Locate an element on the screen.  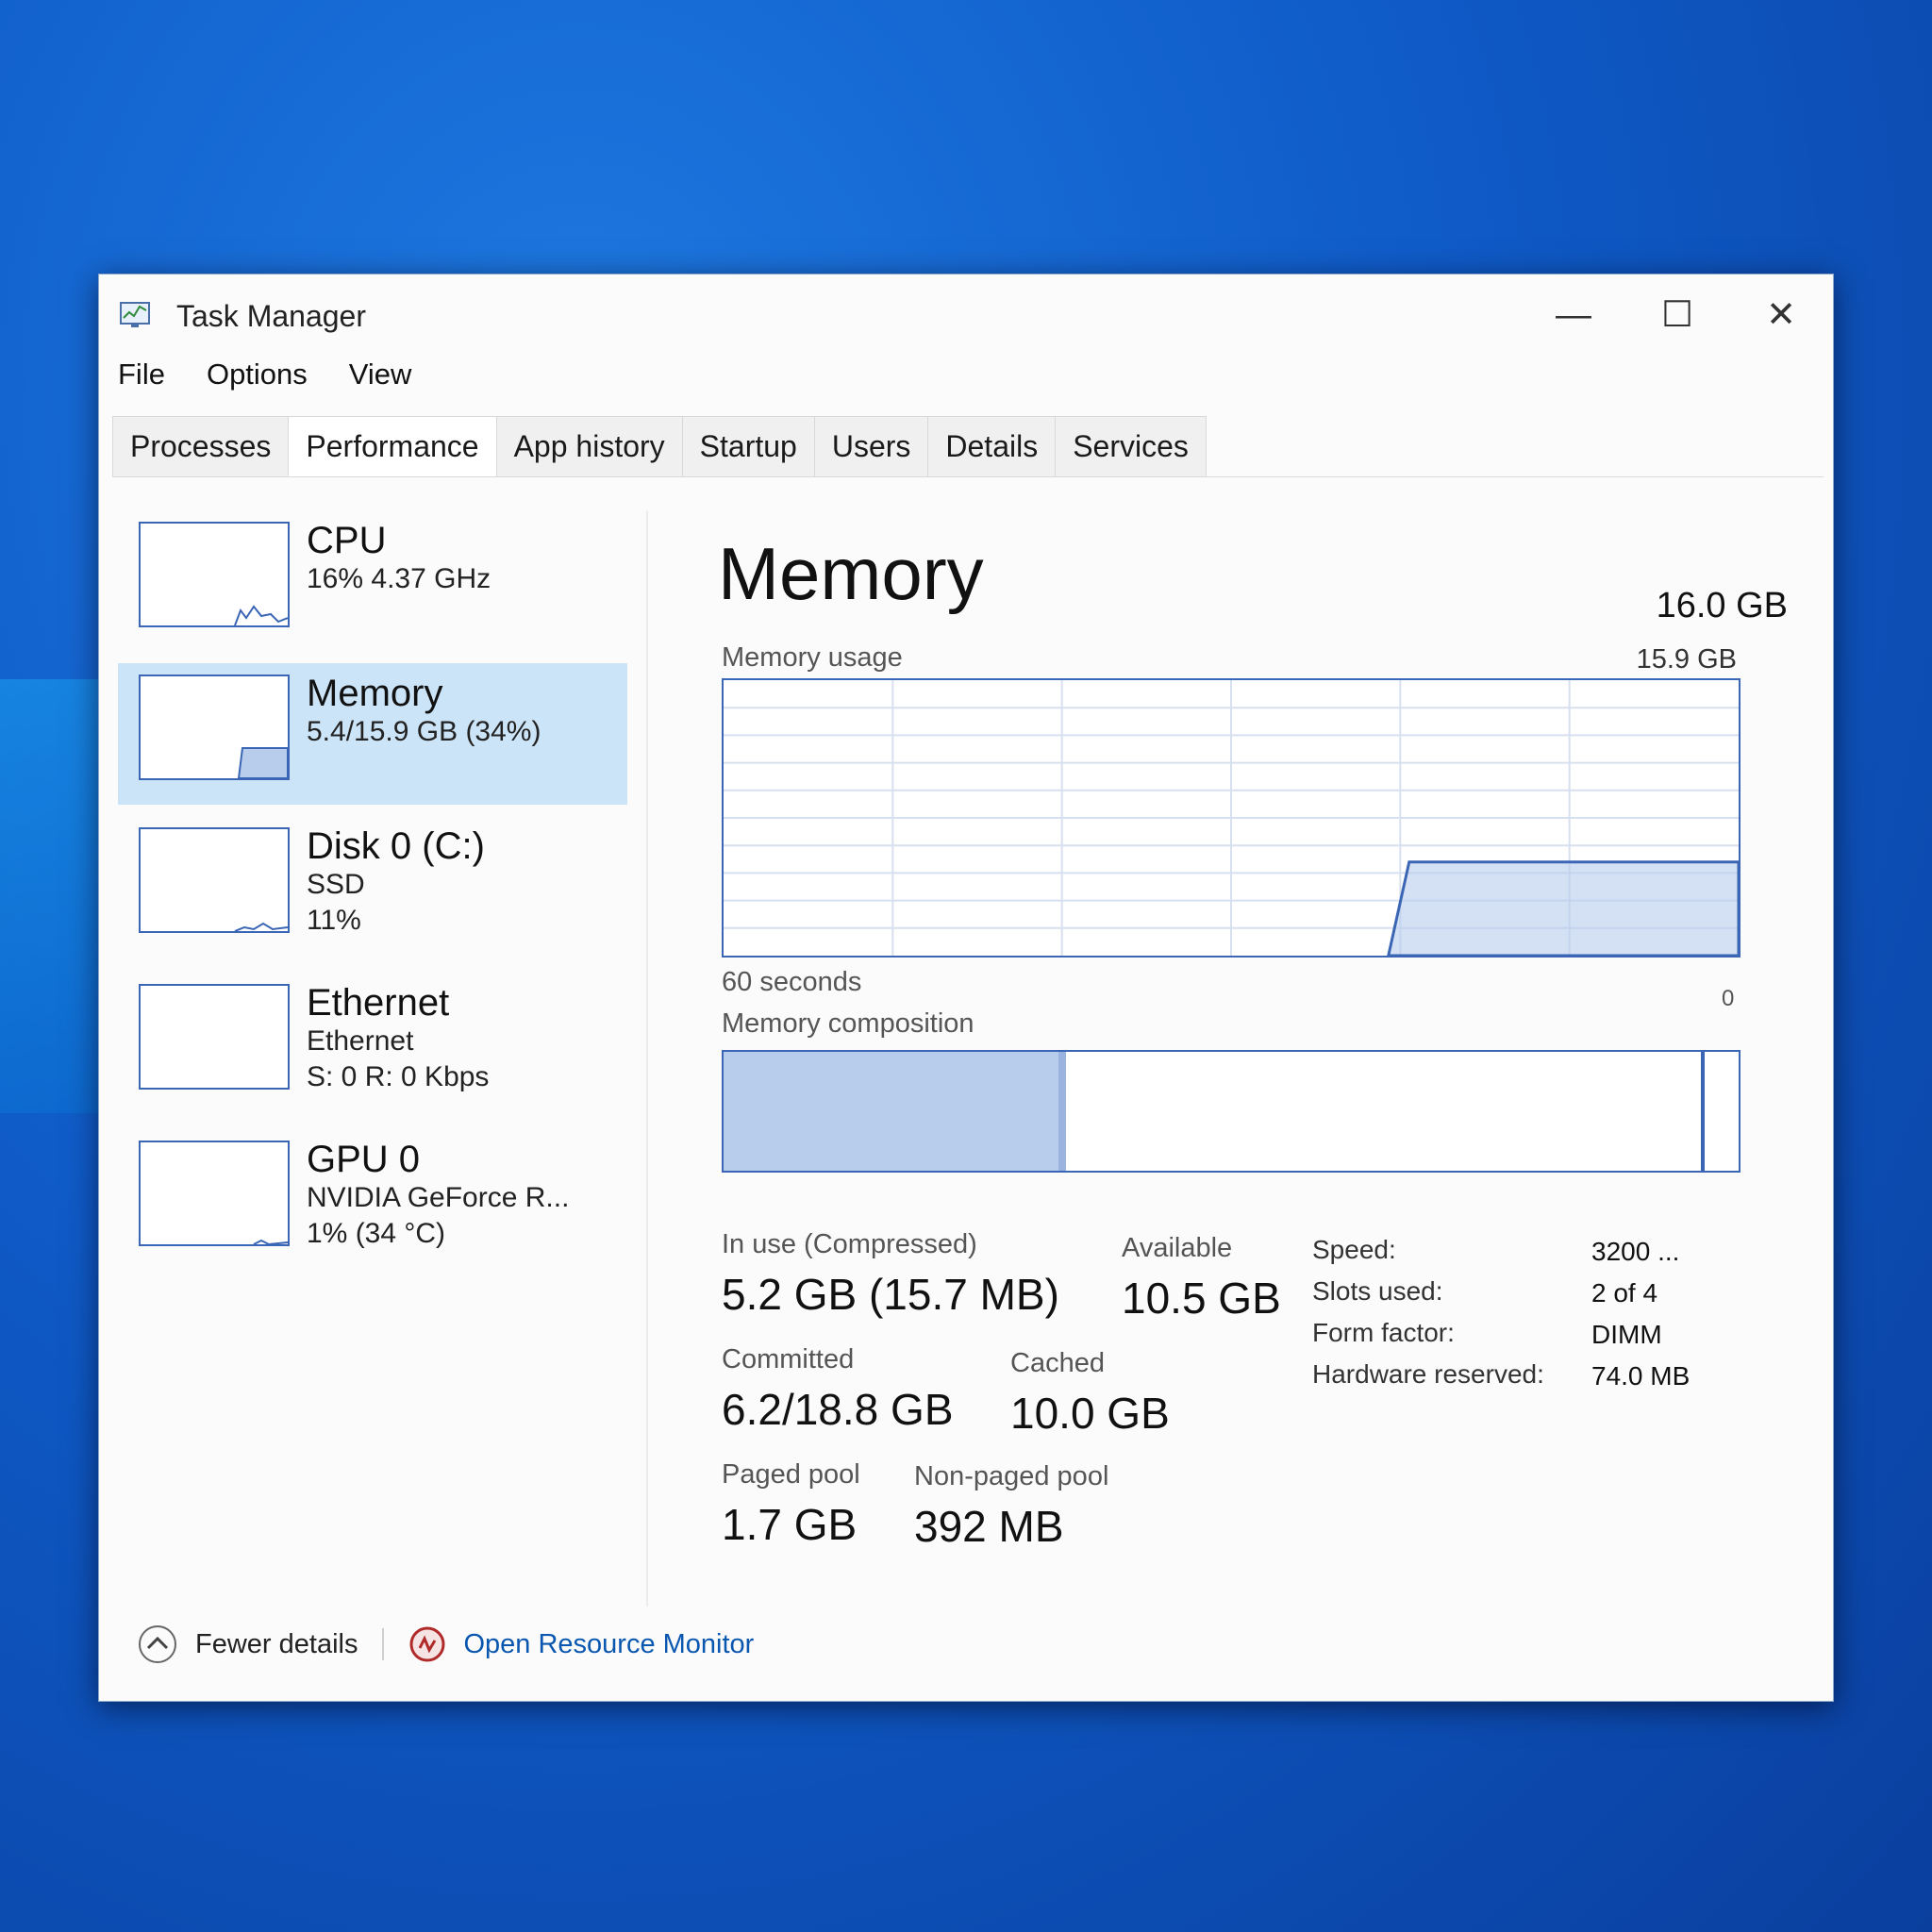
available-value: 10.5 GB is located at coordinates (1201, 1299).